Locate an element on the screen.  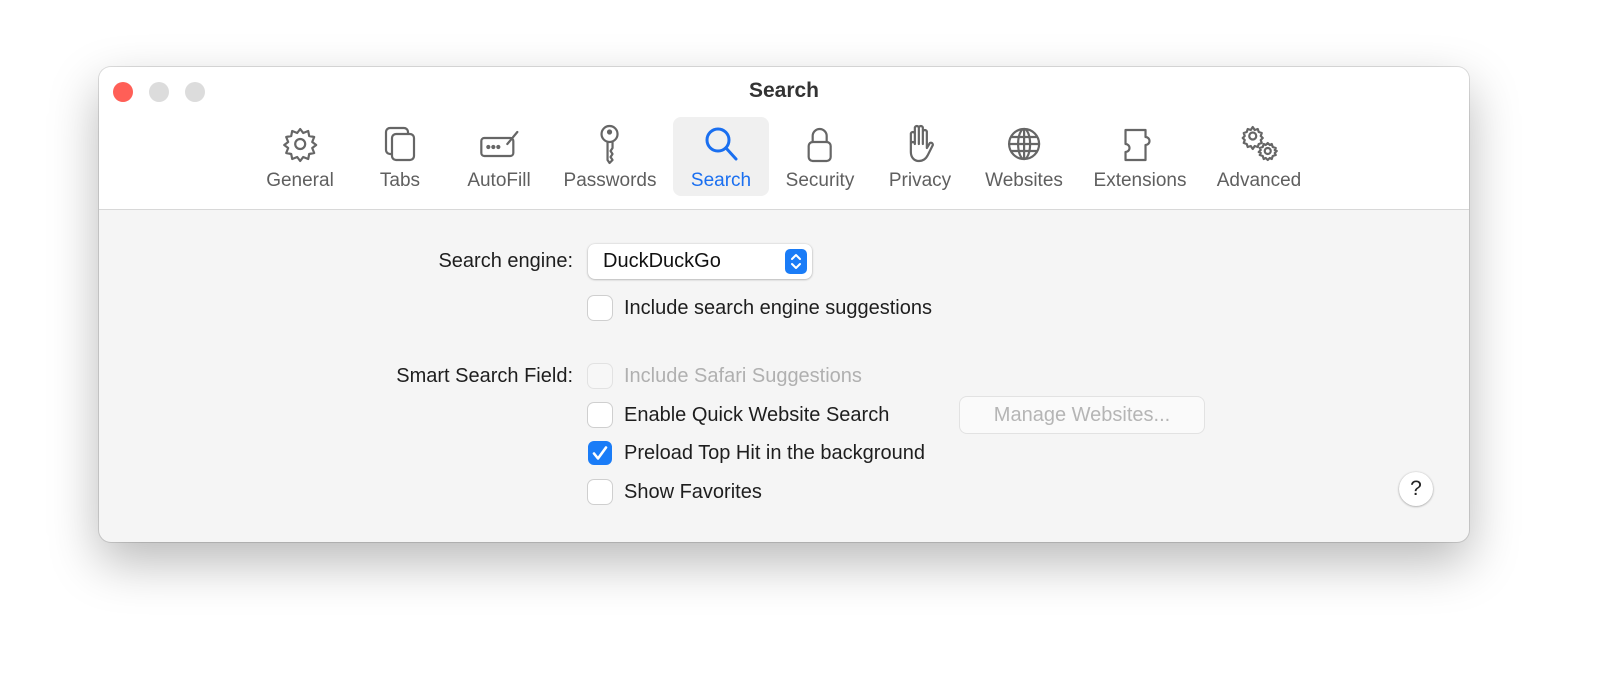
key-icon is located at coordinates (610, 144).